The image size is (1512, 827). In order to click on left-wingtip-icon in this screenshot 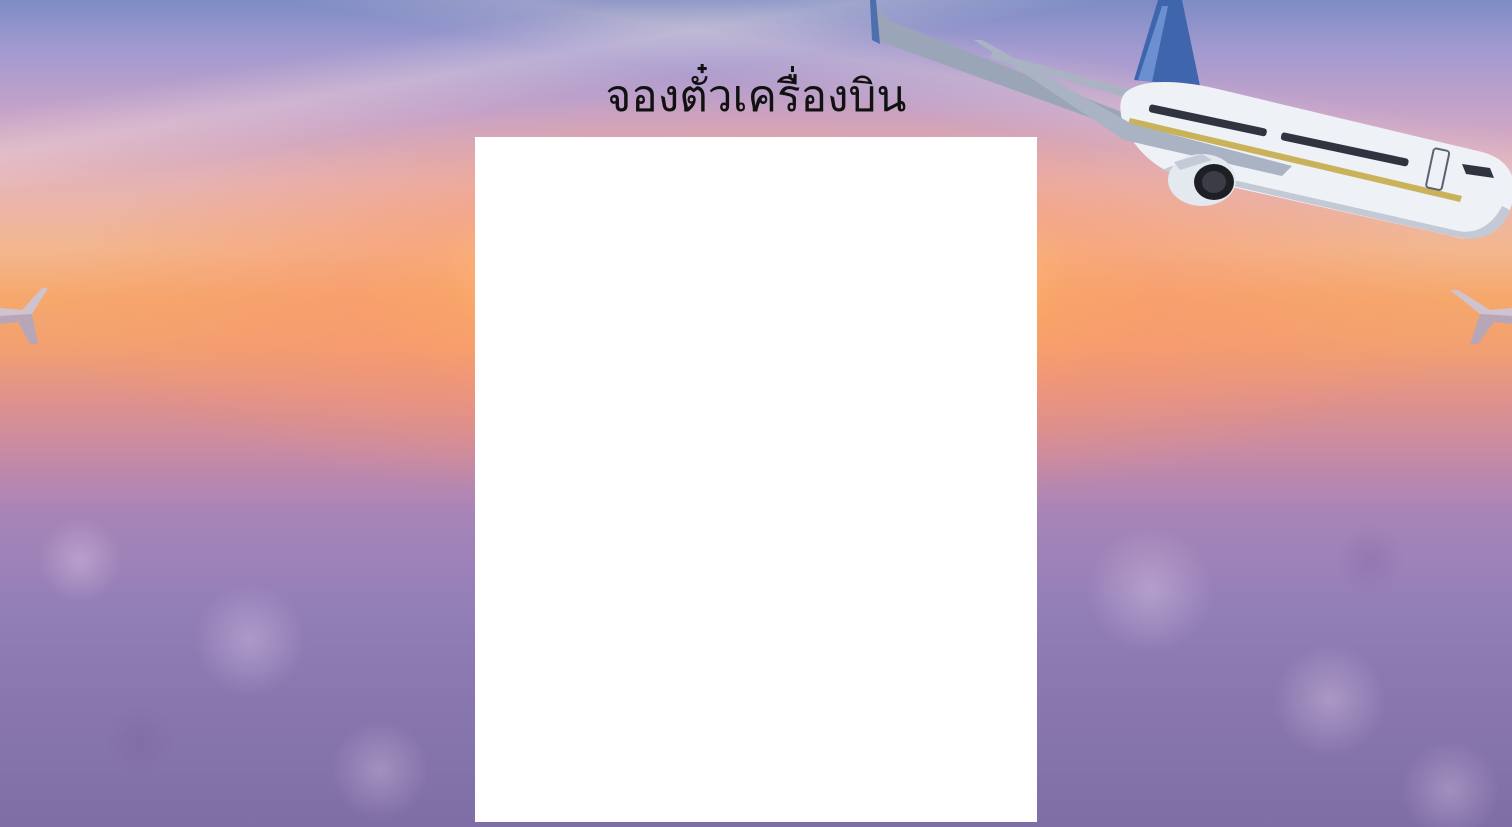, I will do `click(24, 316)`.